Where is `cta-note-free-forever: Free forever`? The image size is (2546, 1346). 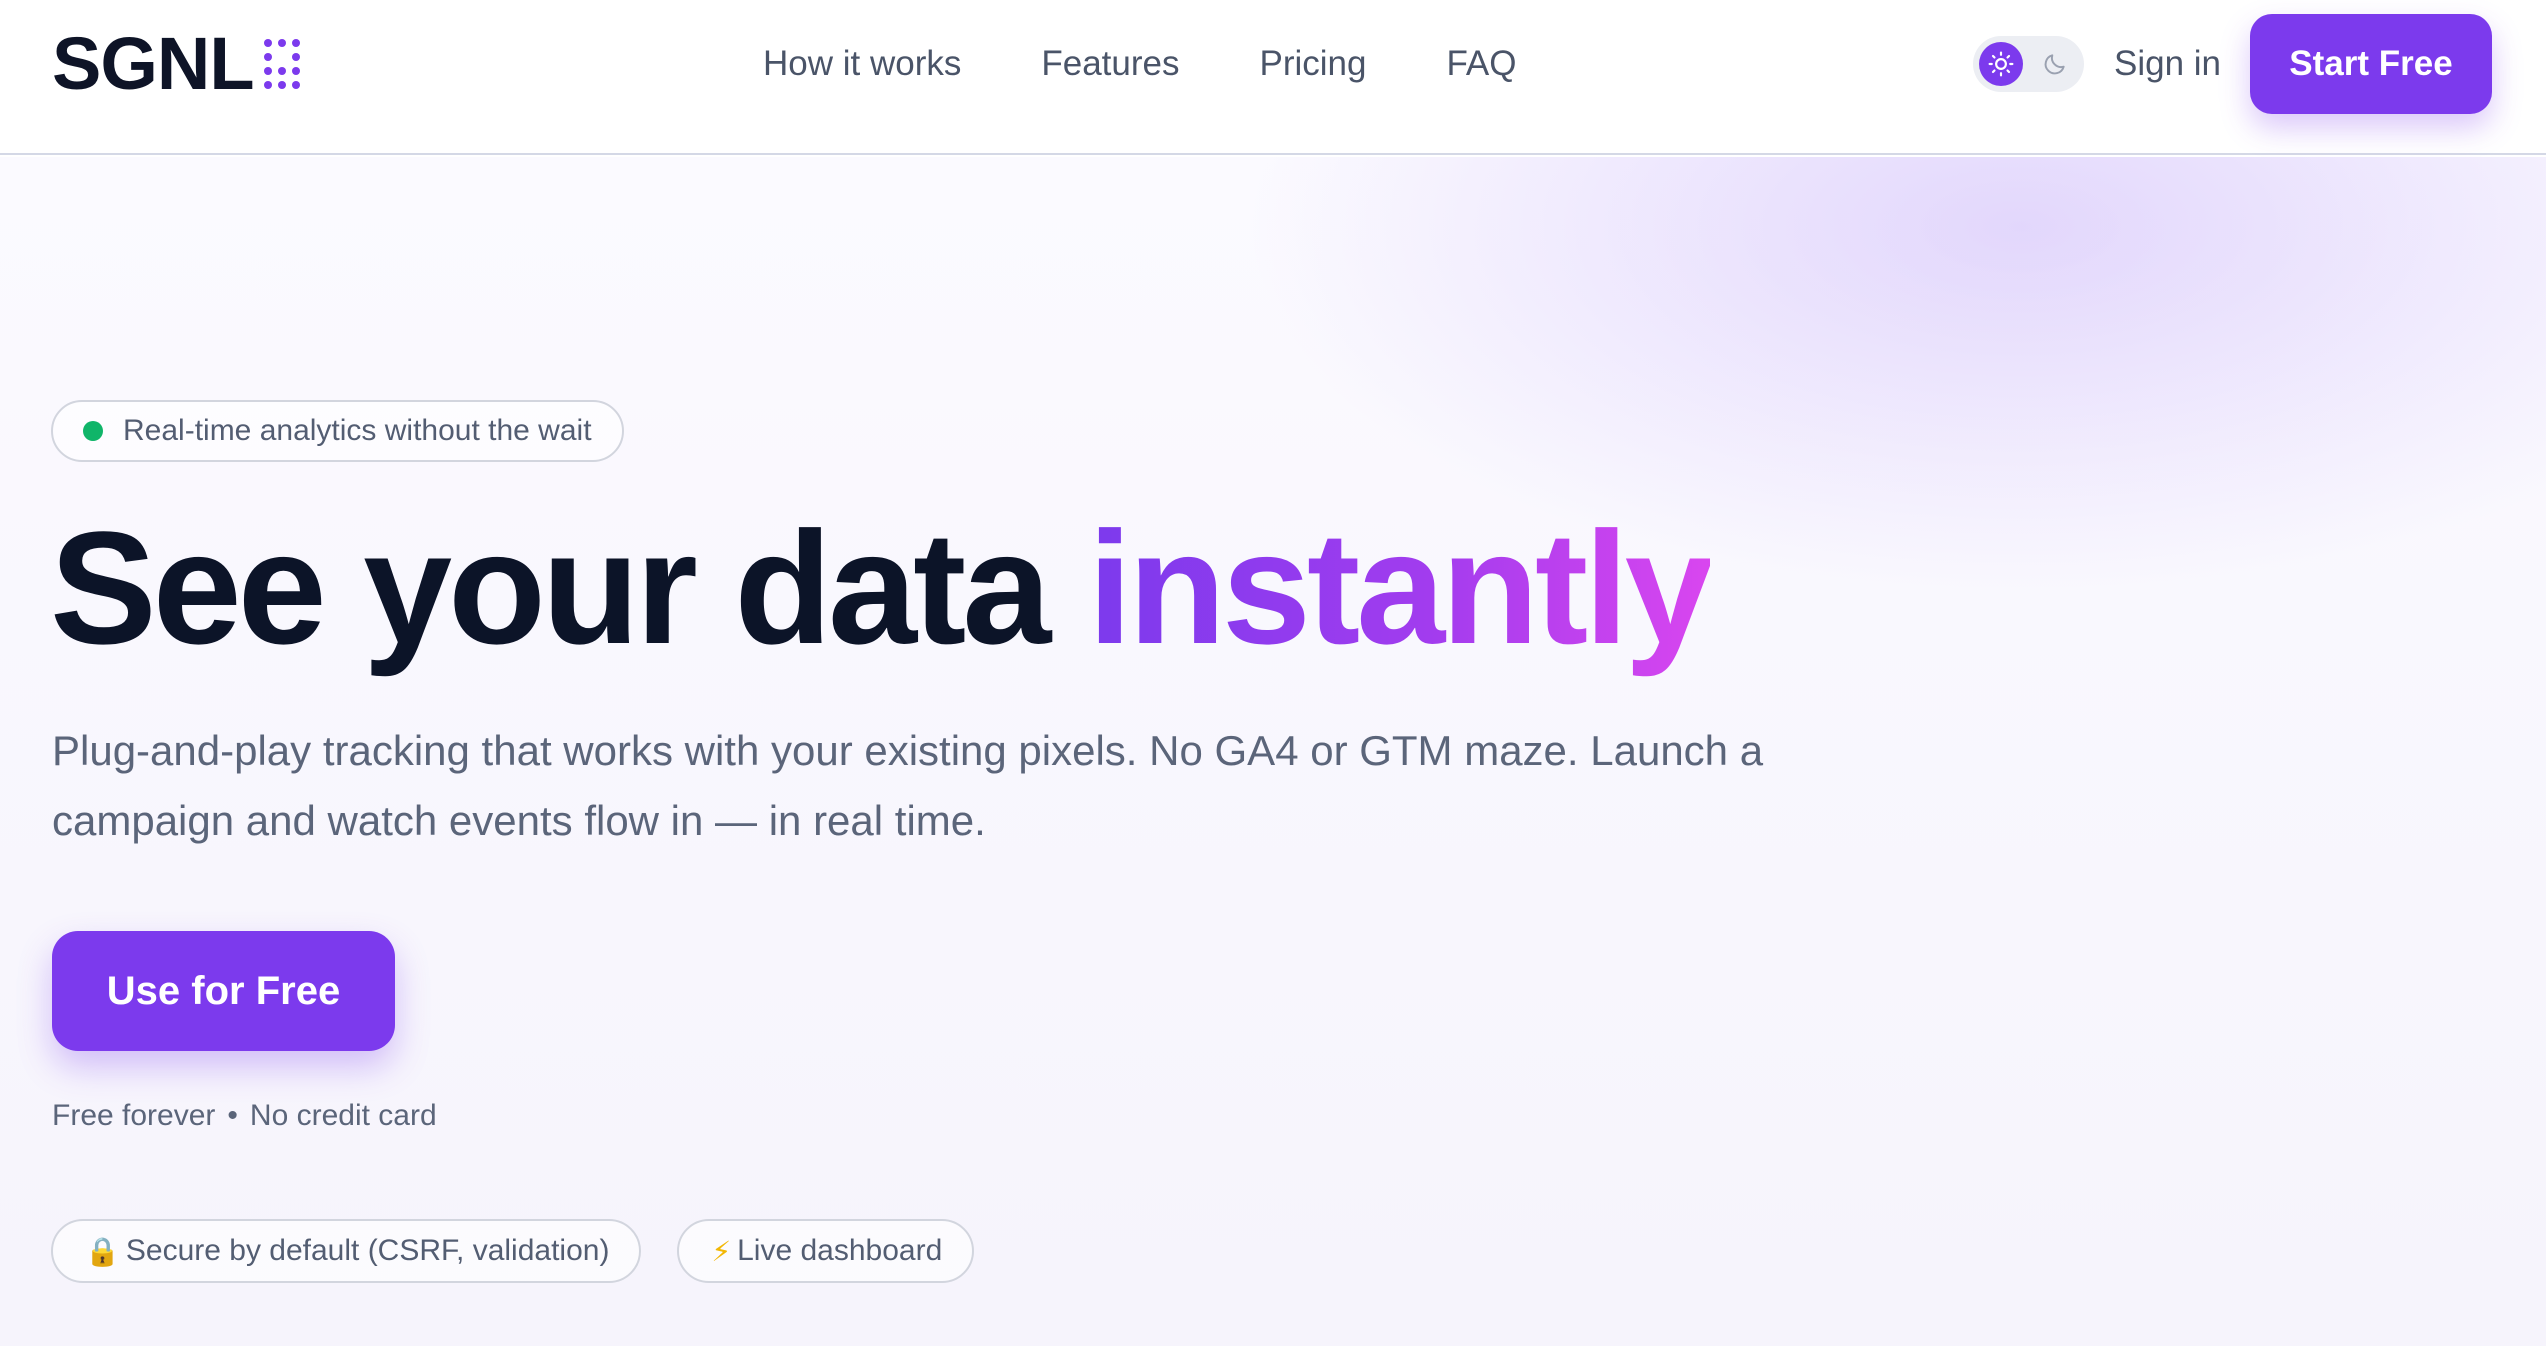
cta-note-free-forever: Free forever is located at coordinates (134, 1115).